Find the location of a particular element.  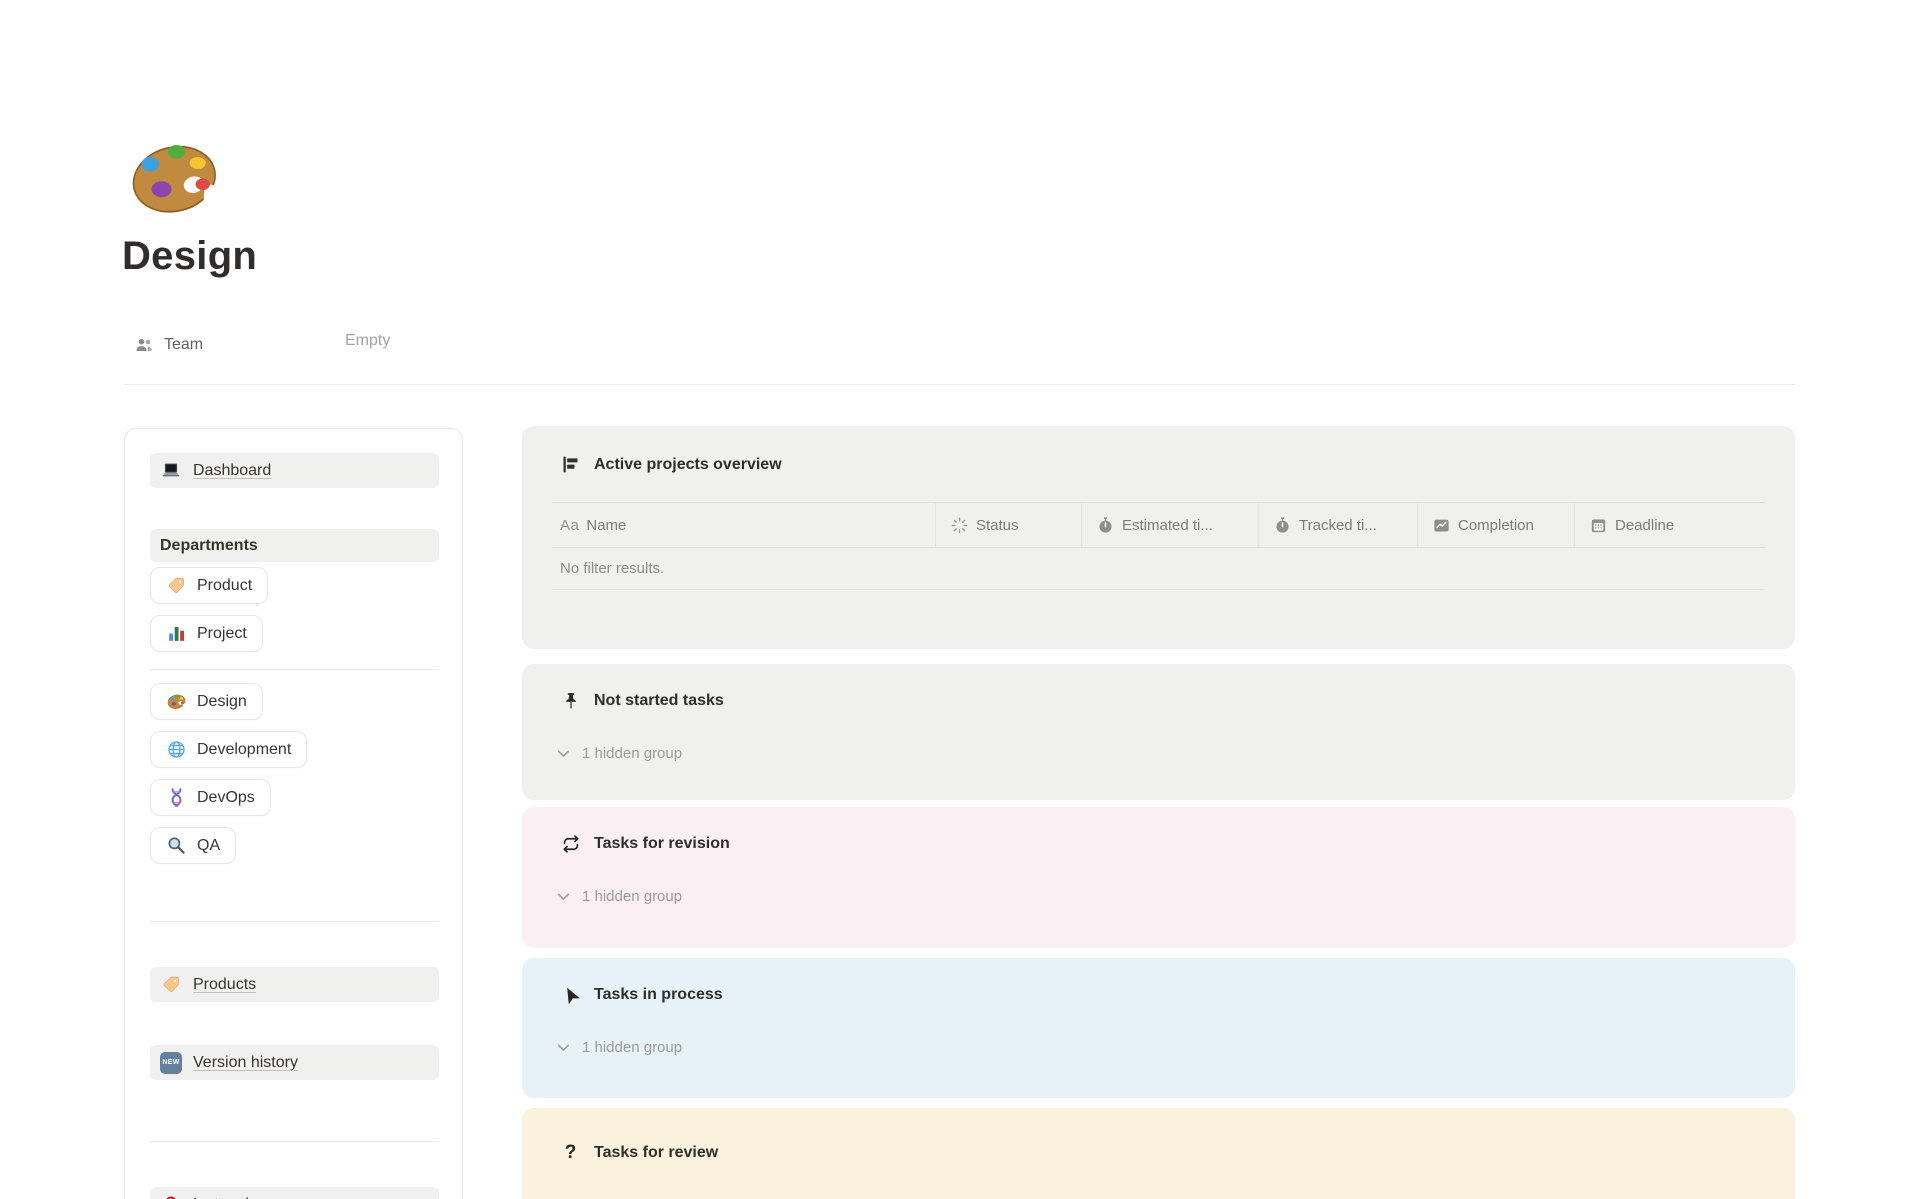

view-title-review: ? Tasks for review is located at coordinates (1158, 1135).